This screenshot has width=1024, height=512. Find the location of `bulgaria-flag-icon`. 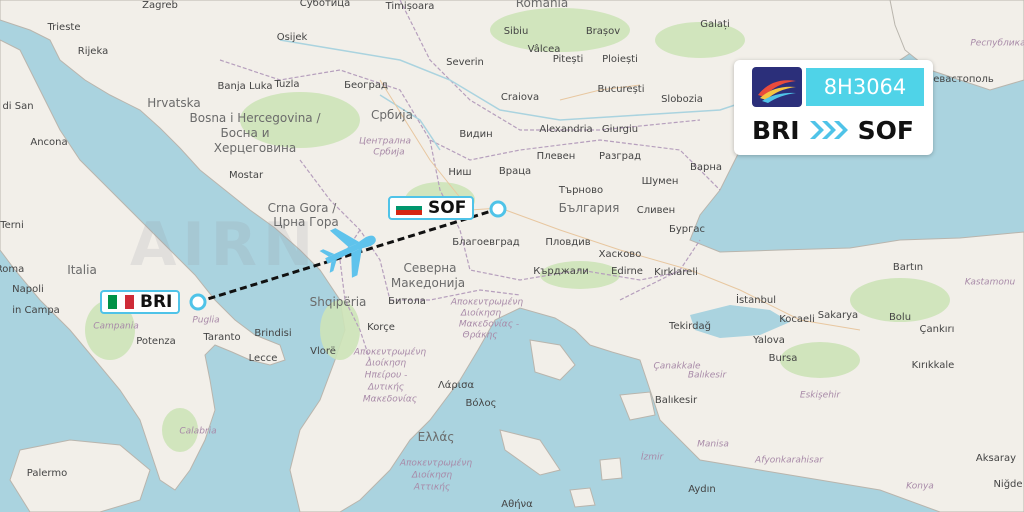

bulgaria-flag-icon is located at coordinates (409, 208).